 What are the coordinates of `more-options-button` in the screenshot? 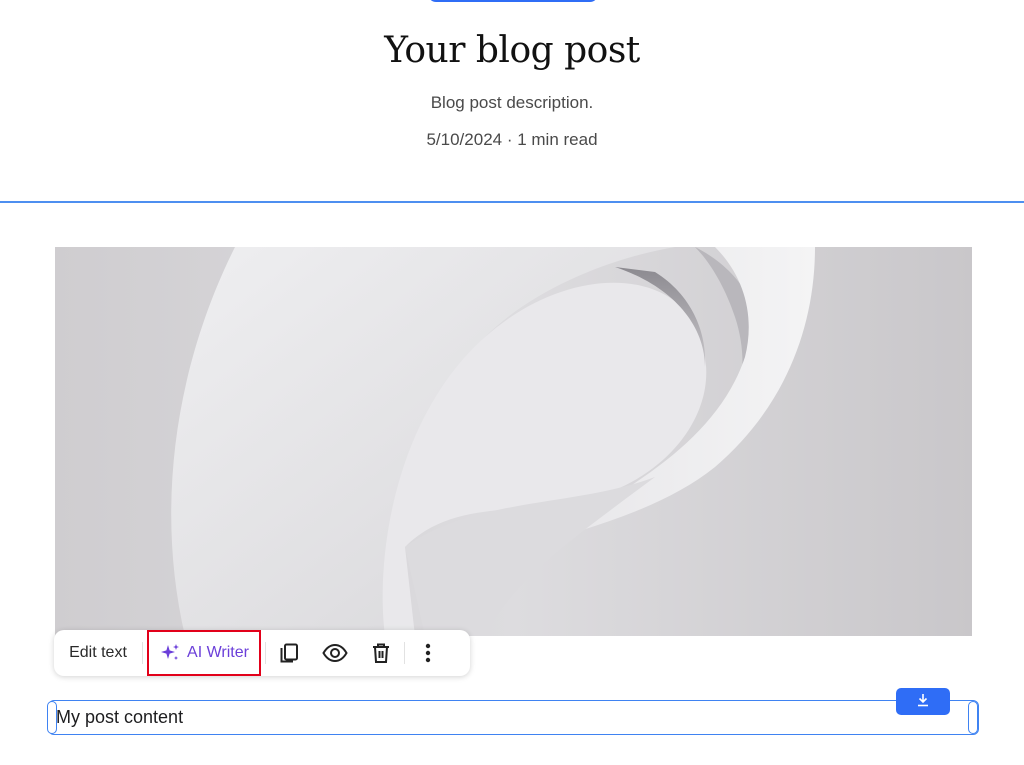 It's located at (428, 653).